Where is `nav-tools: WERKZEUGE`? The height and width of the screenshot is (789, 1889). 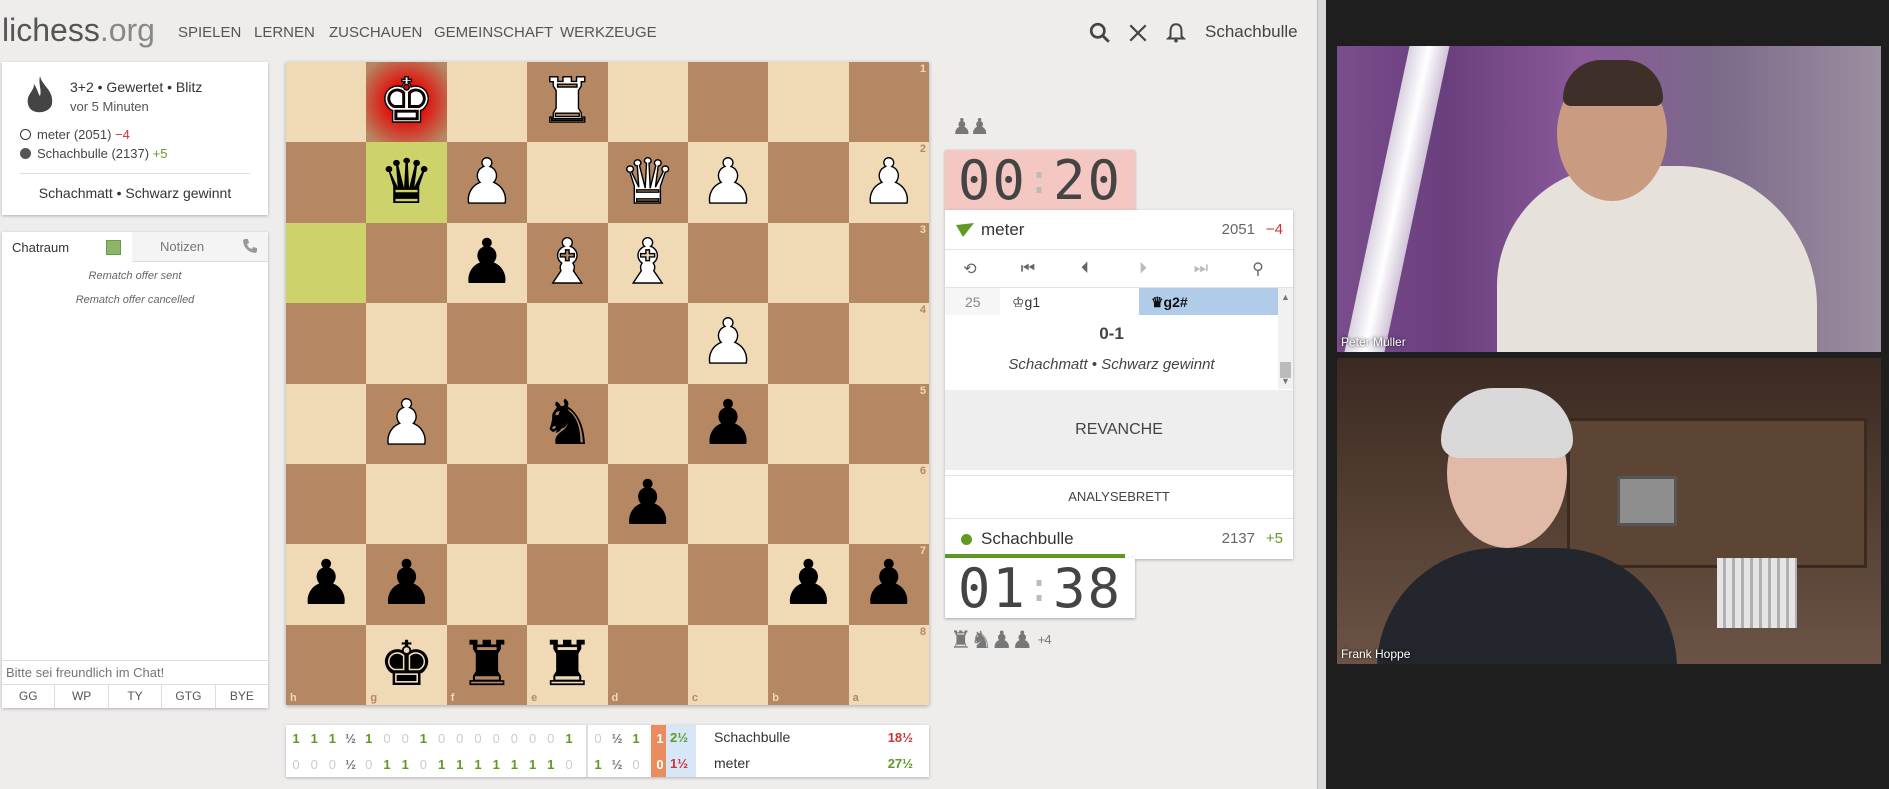 nav-tools: WERKZEUGE is located at coordinates (608, 32).